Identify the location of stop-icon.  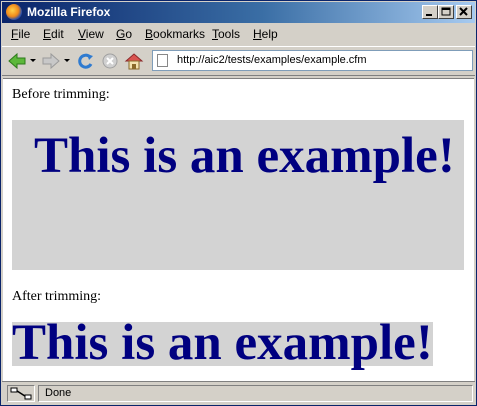
(110, 61).